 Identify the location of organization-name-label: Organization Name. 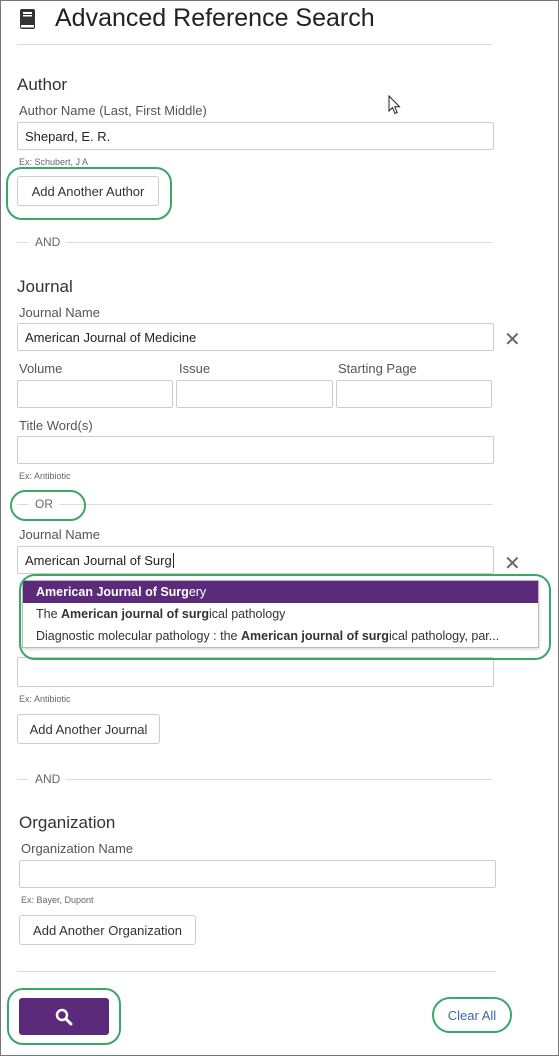
(77, 848).